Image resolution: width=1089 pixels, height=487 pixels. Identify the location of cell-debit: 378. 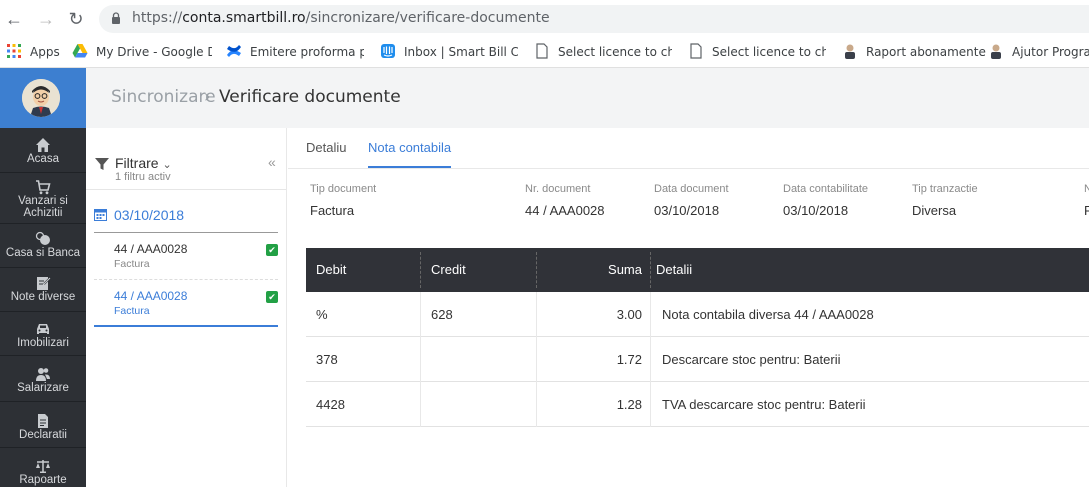
(327, 359).